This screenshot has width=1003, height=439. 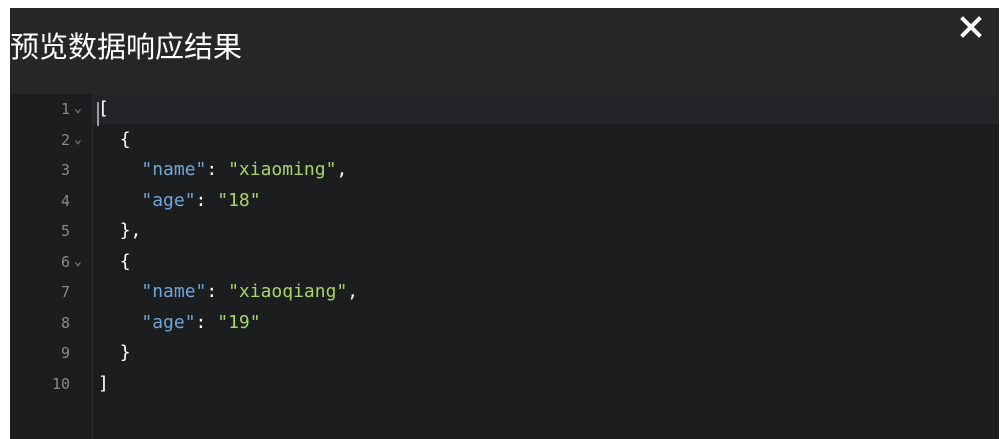 What do you see at coordinates (60, 383) in the screenshot?
I see `line-number: 10` at bounding box center [60, 383].